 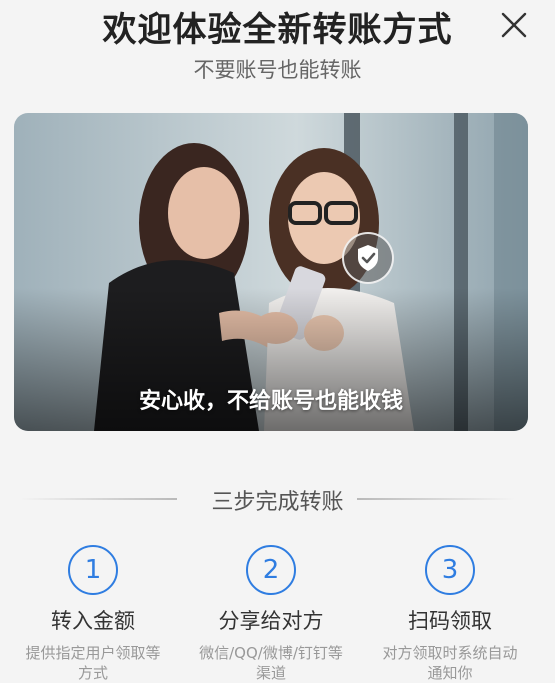 I want to click on step-title: 分享给对方, so click(x=271, y=621).